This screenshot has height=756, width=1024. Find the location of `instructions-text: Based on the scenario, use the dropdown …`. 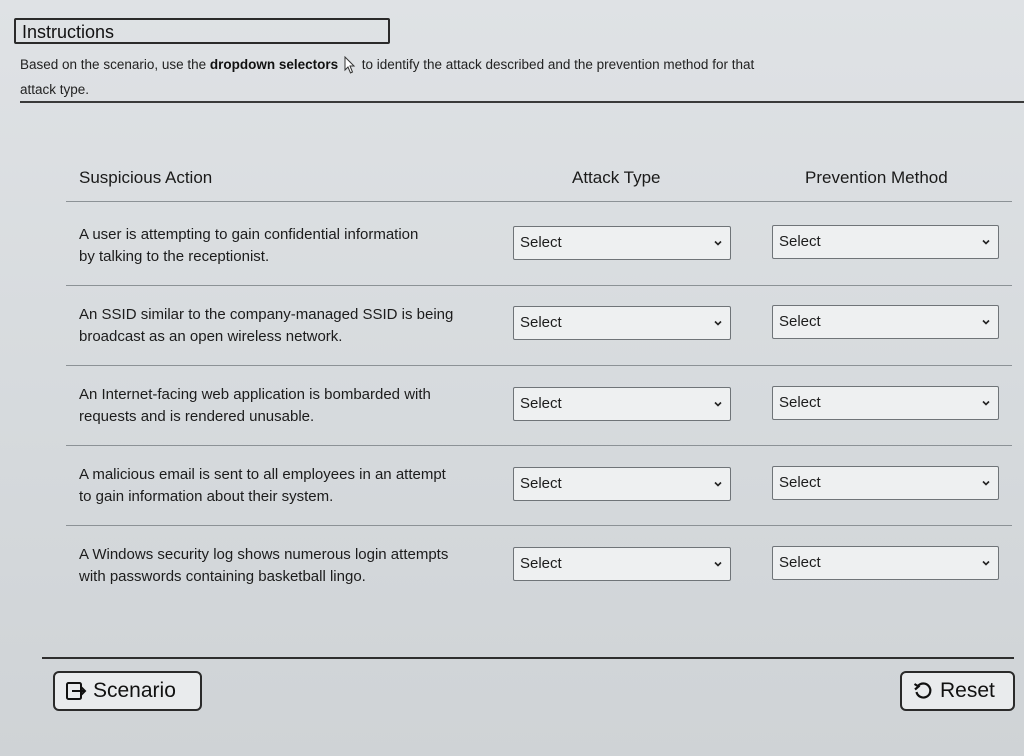

instructions-text: Based on the scenario, use the dropdown … is located at coordinates (430, 77).